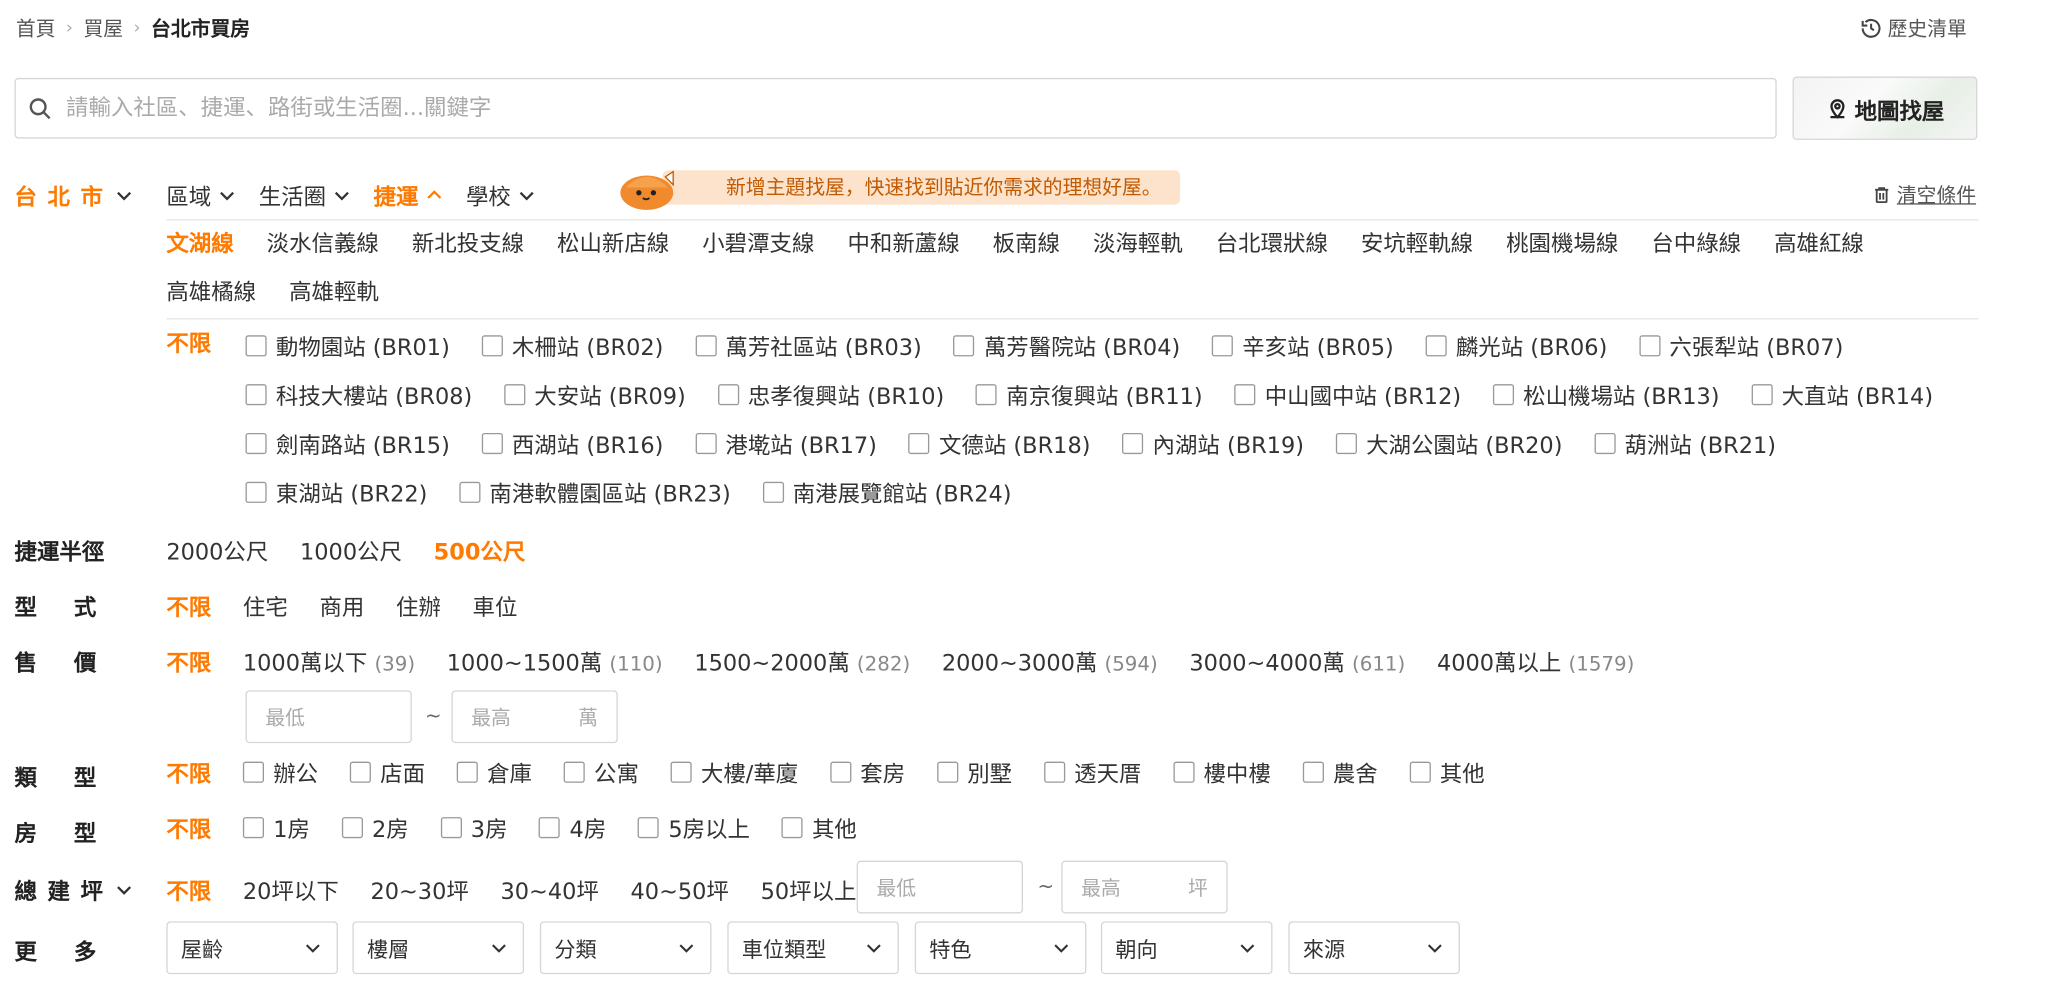 This screenshot has width=2052, height=987. What do you see at coordinates (808, 345) in the screenshot?
I see `station-checkbox: 萬芳社區站 (BR03)` at bounding box center [808, 345].